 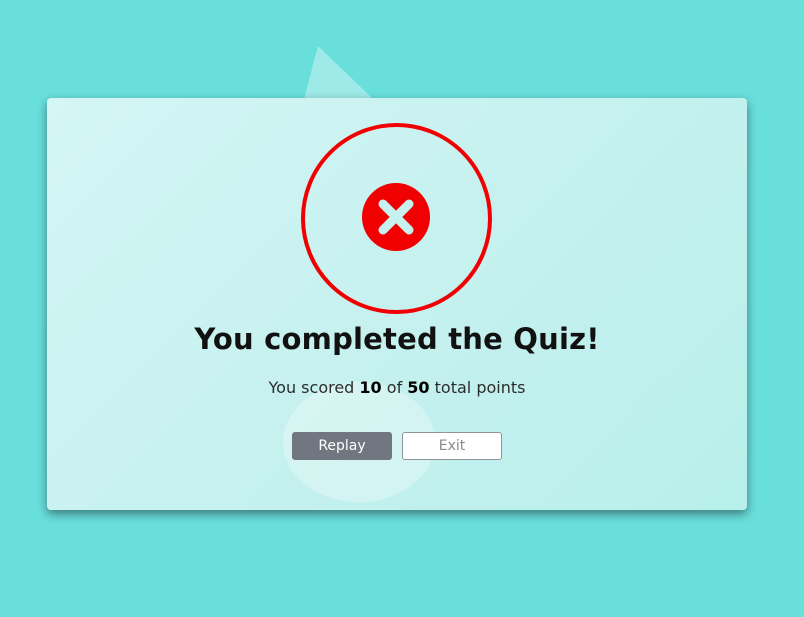 What do you see at coordinates (370, 387) in the screenshot?
I see `score-value: 10` at bounding box center [370, 387].